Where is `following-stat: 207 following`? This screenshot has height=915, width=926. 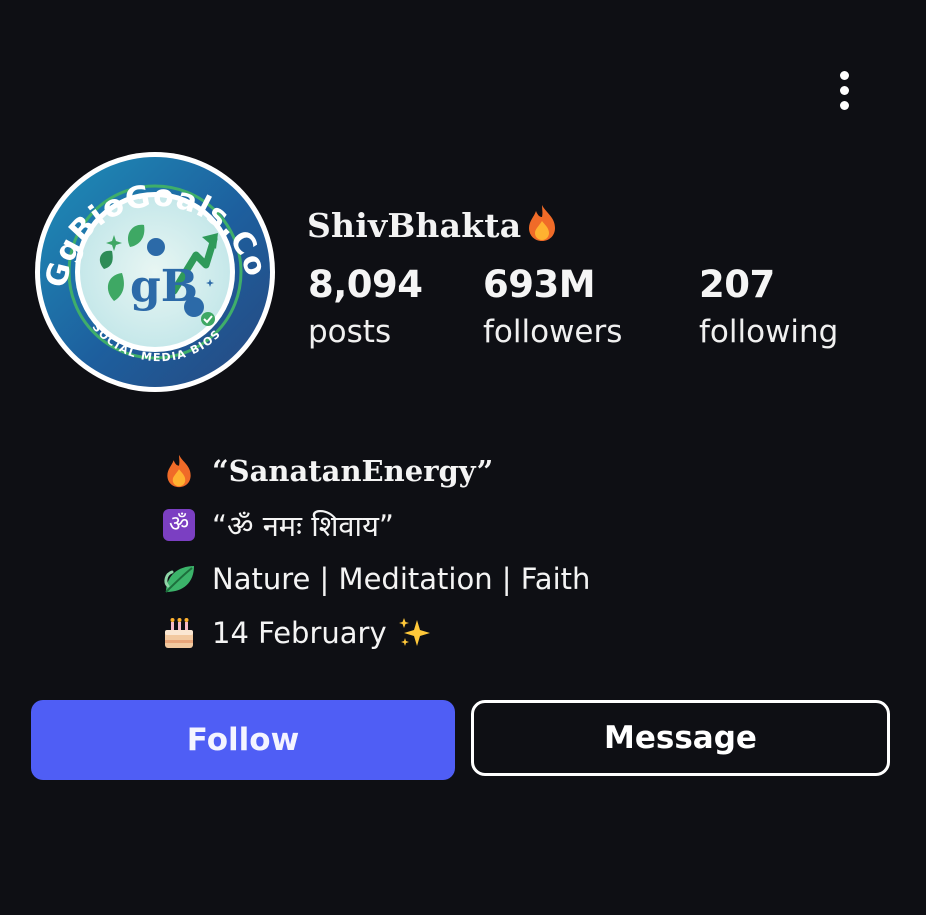 following-stat: 207 following is located at coordinates (768, 308).